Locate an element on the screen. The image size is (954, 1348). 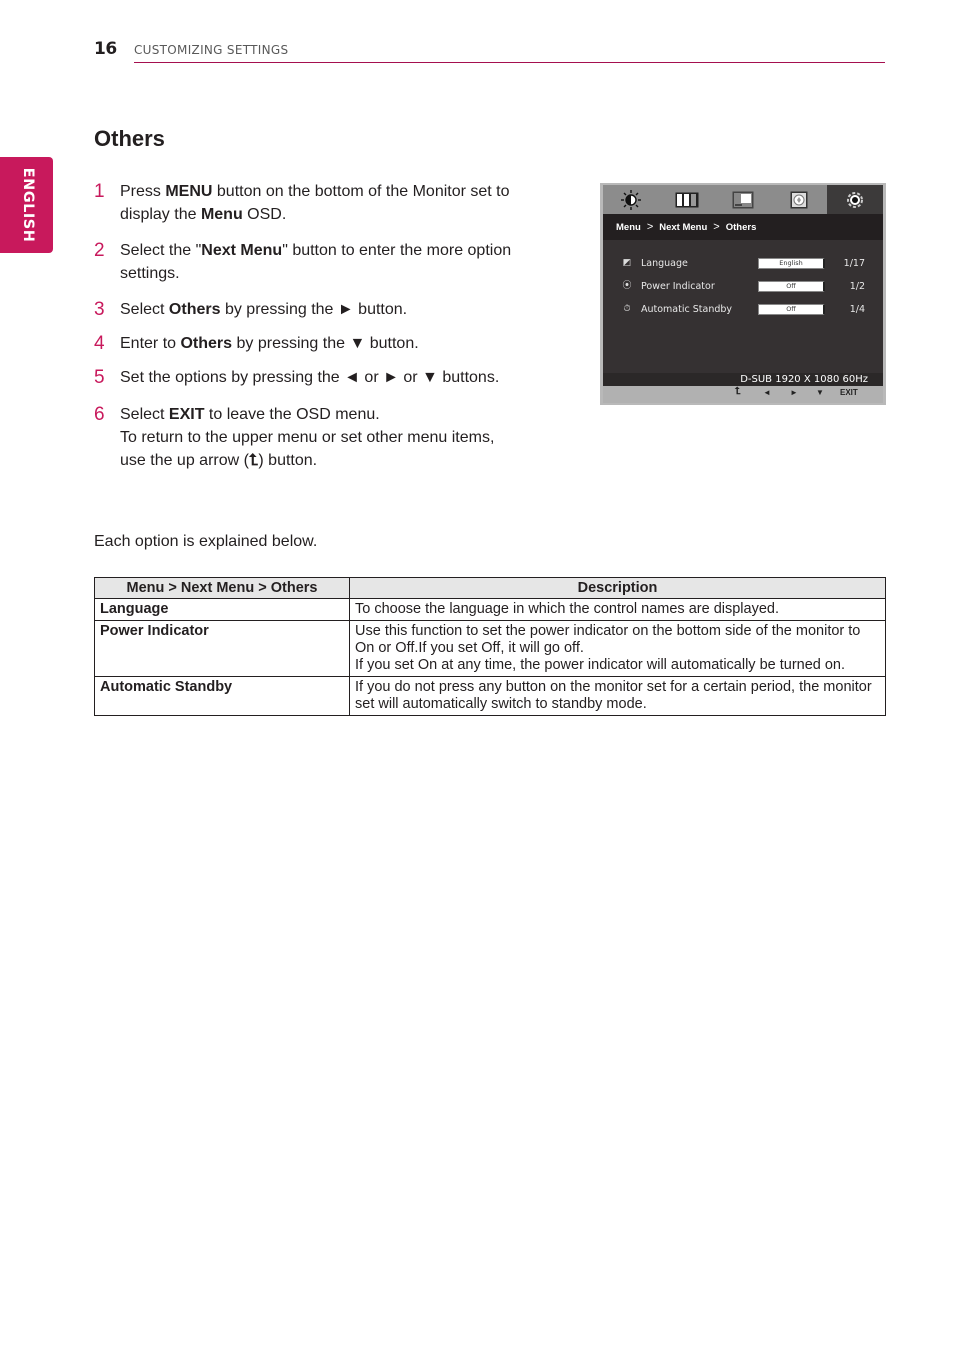
standby-timer-icon: ⏱ is located at coordinates (627, 309).